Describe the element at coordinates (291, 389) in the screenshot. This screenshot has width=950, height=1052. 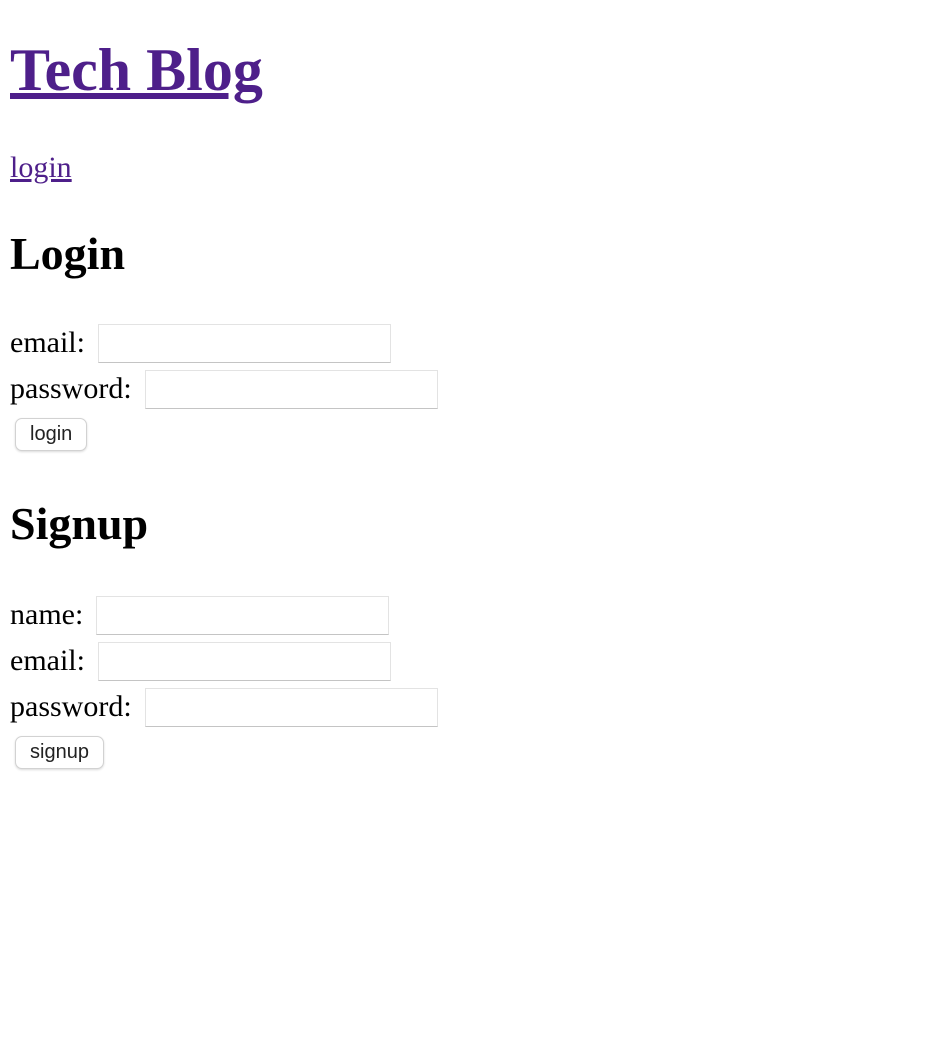
I see `login-password-input` at that location.